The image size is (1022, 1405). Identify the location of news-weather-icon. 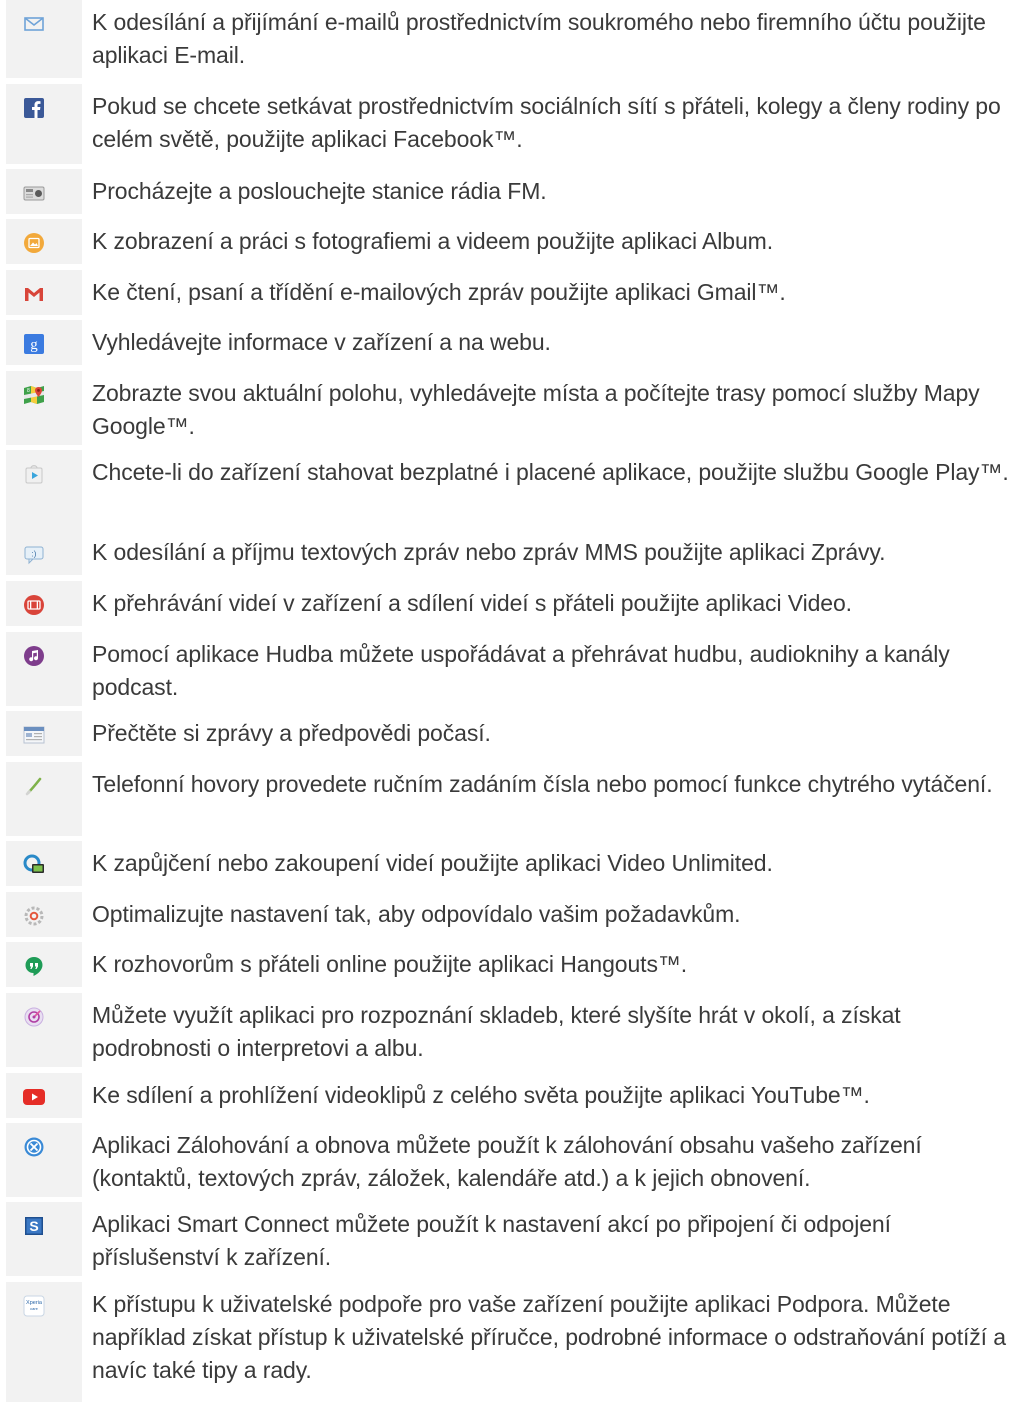
(34, 735).